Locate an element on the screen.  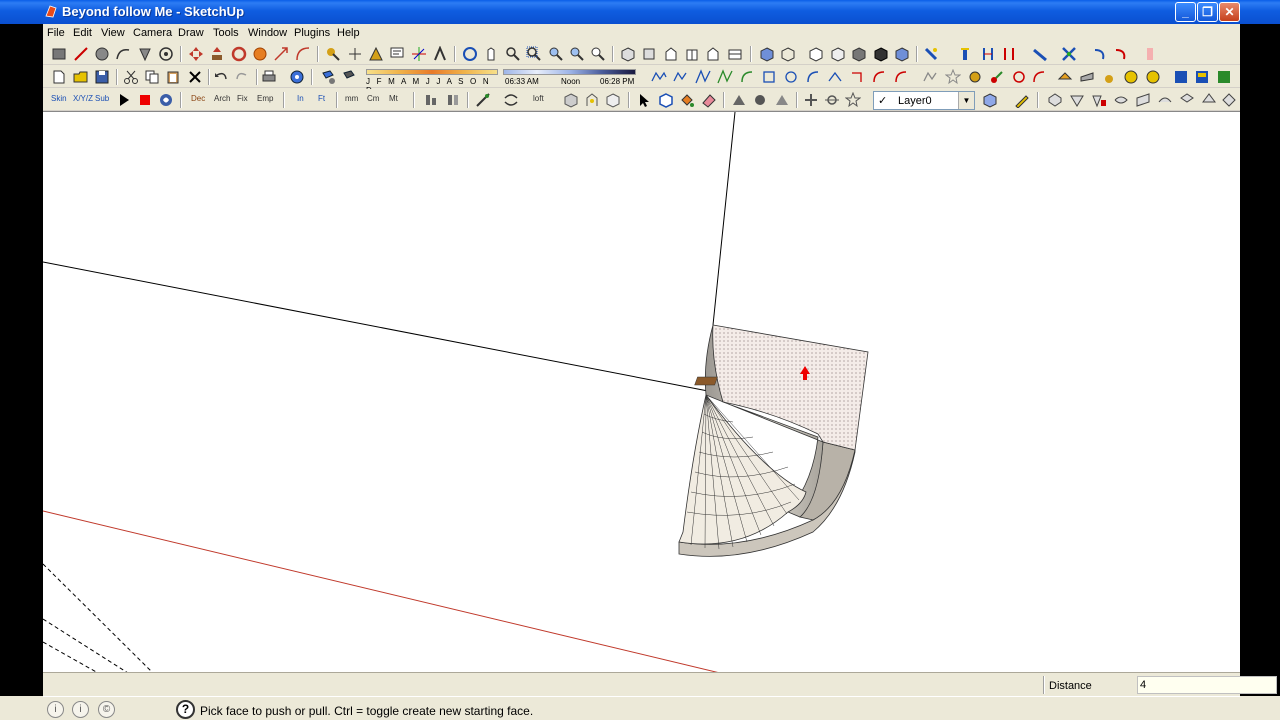
selected-top-face is located at coordinates (790, 387).